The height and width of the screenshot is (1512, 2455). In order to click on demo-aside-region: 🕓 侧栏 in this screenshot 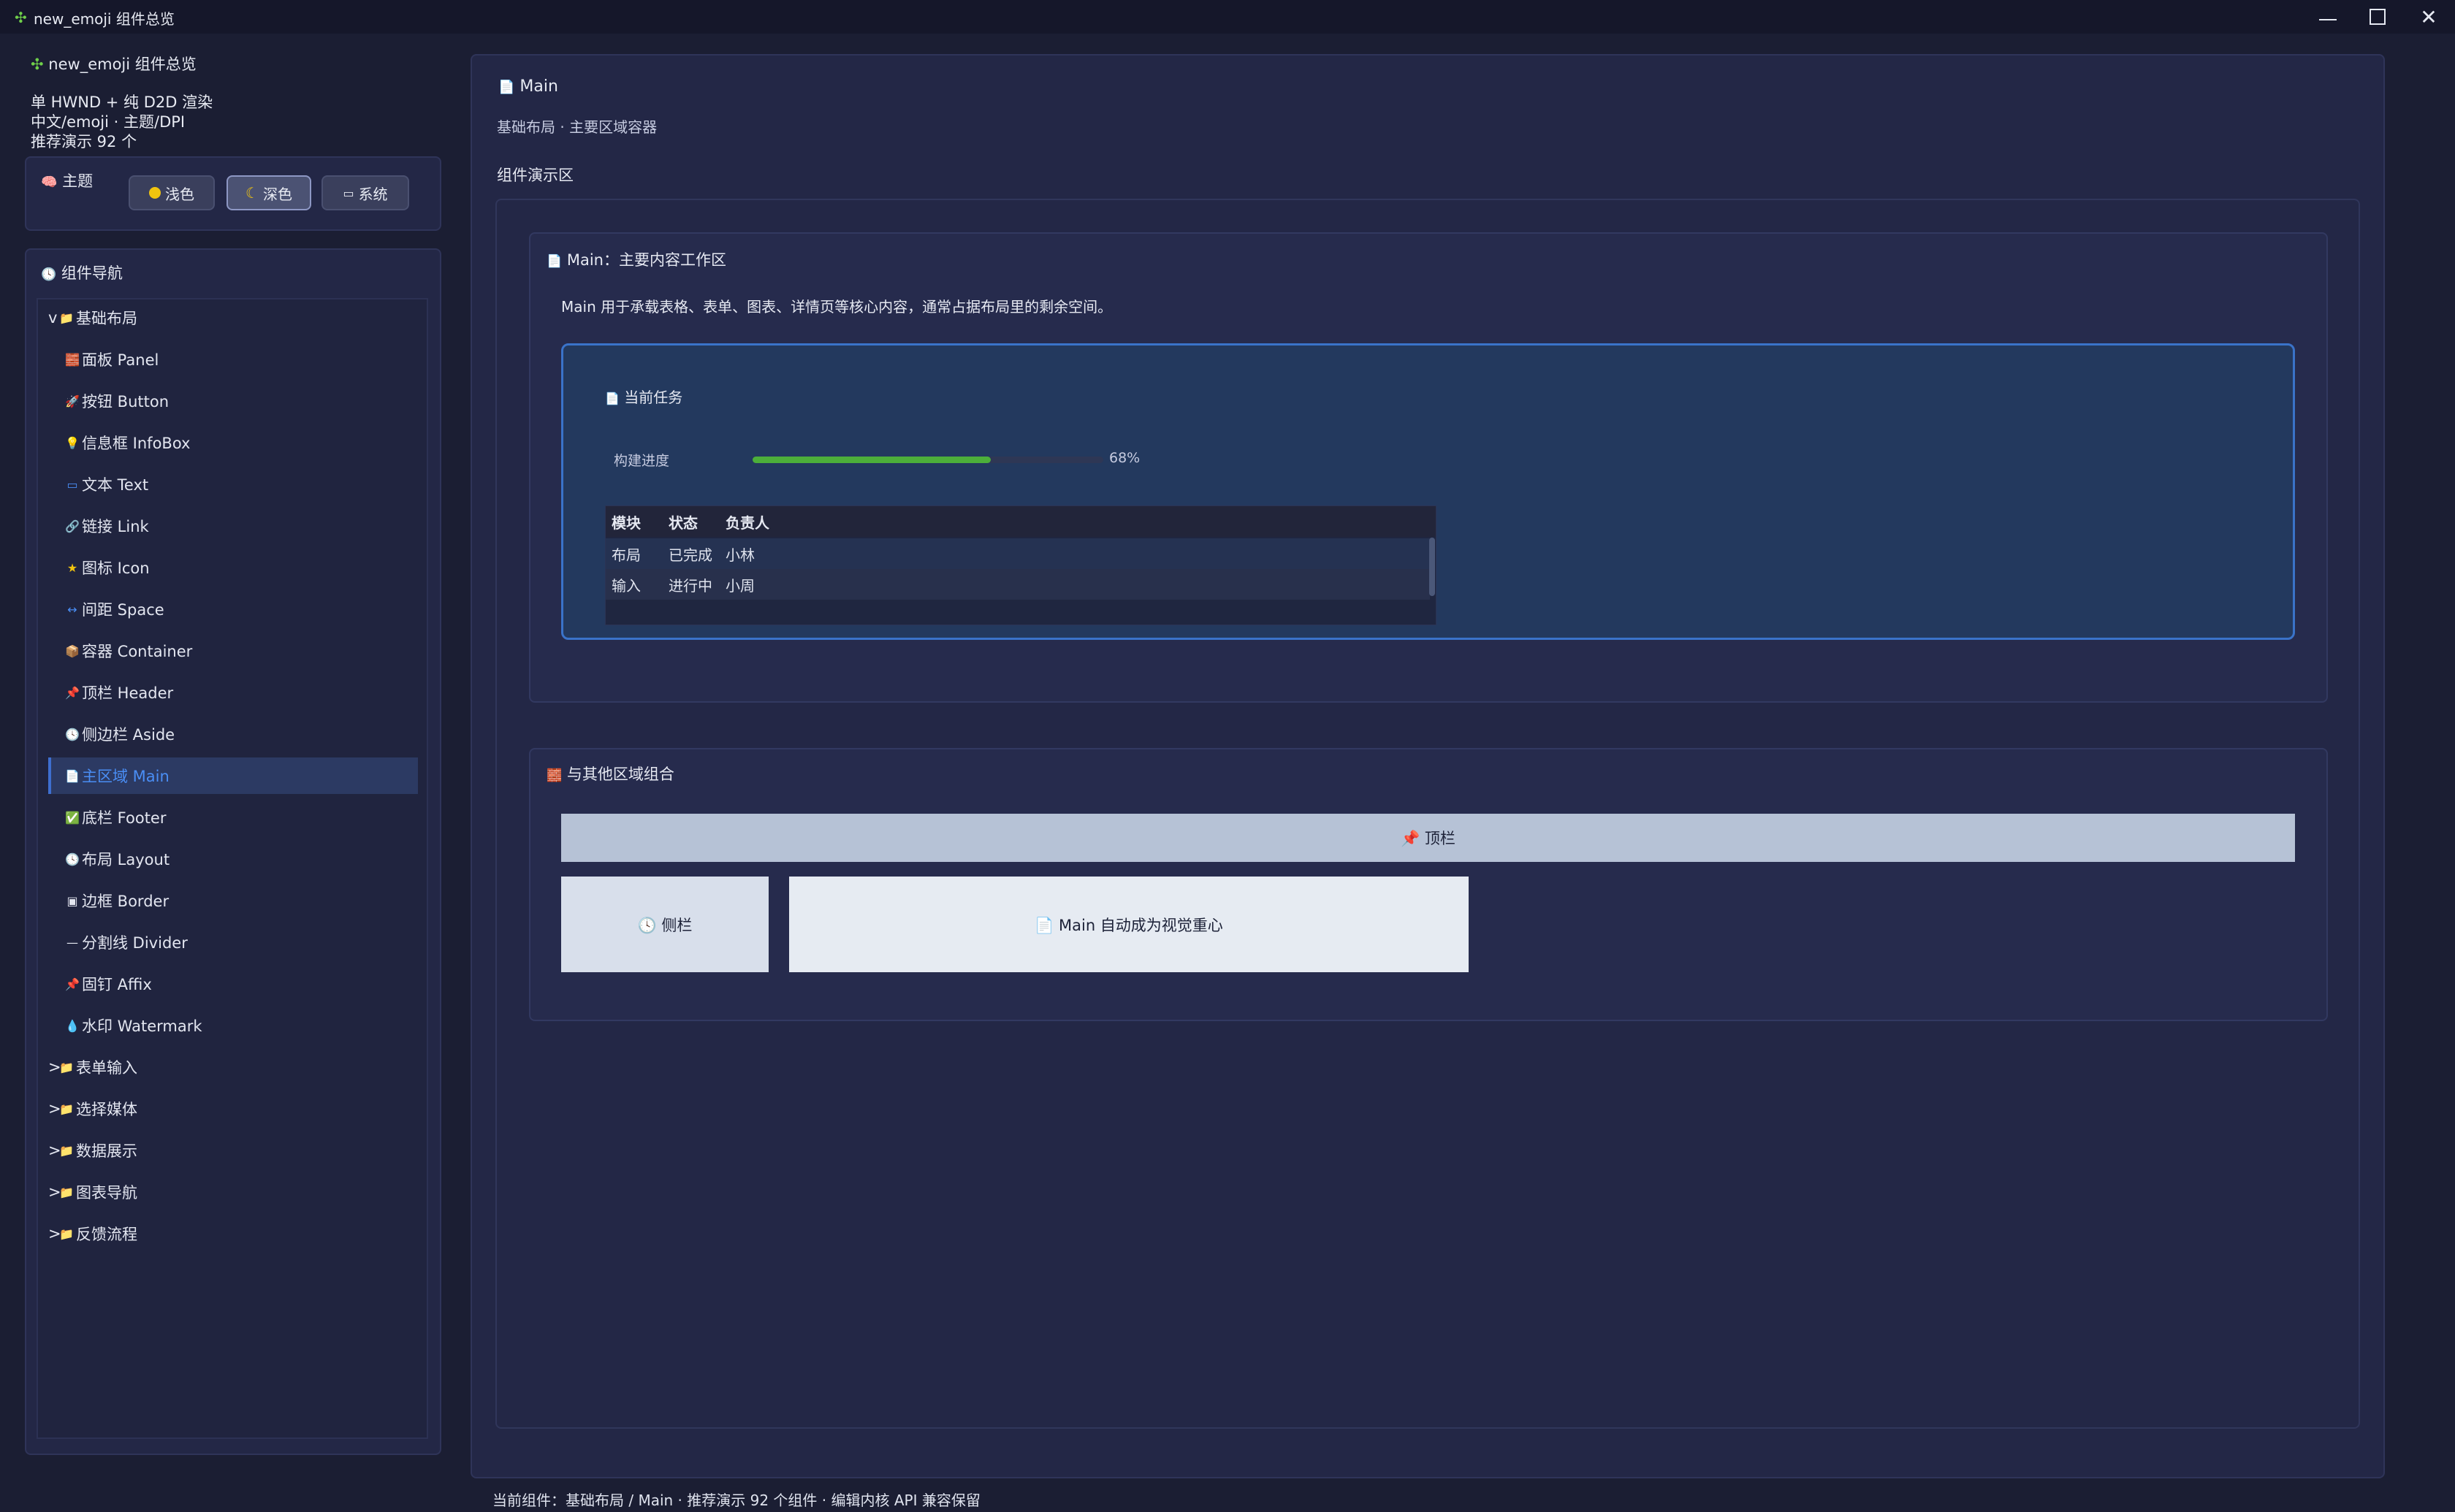, I will do `click(665, 924)`.